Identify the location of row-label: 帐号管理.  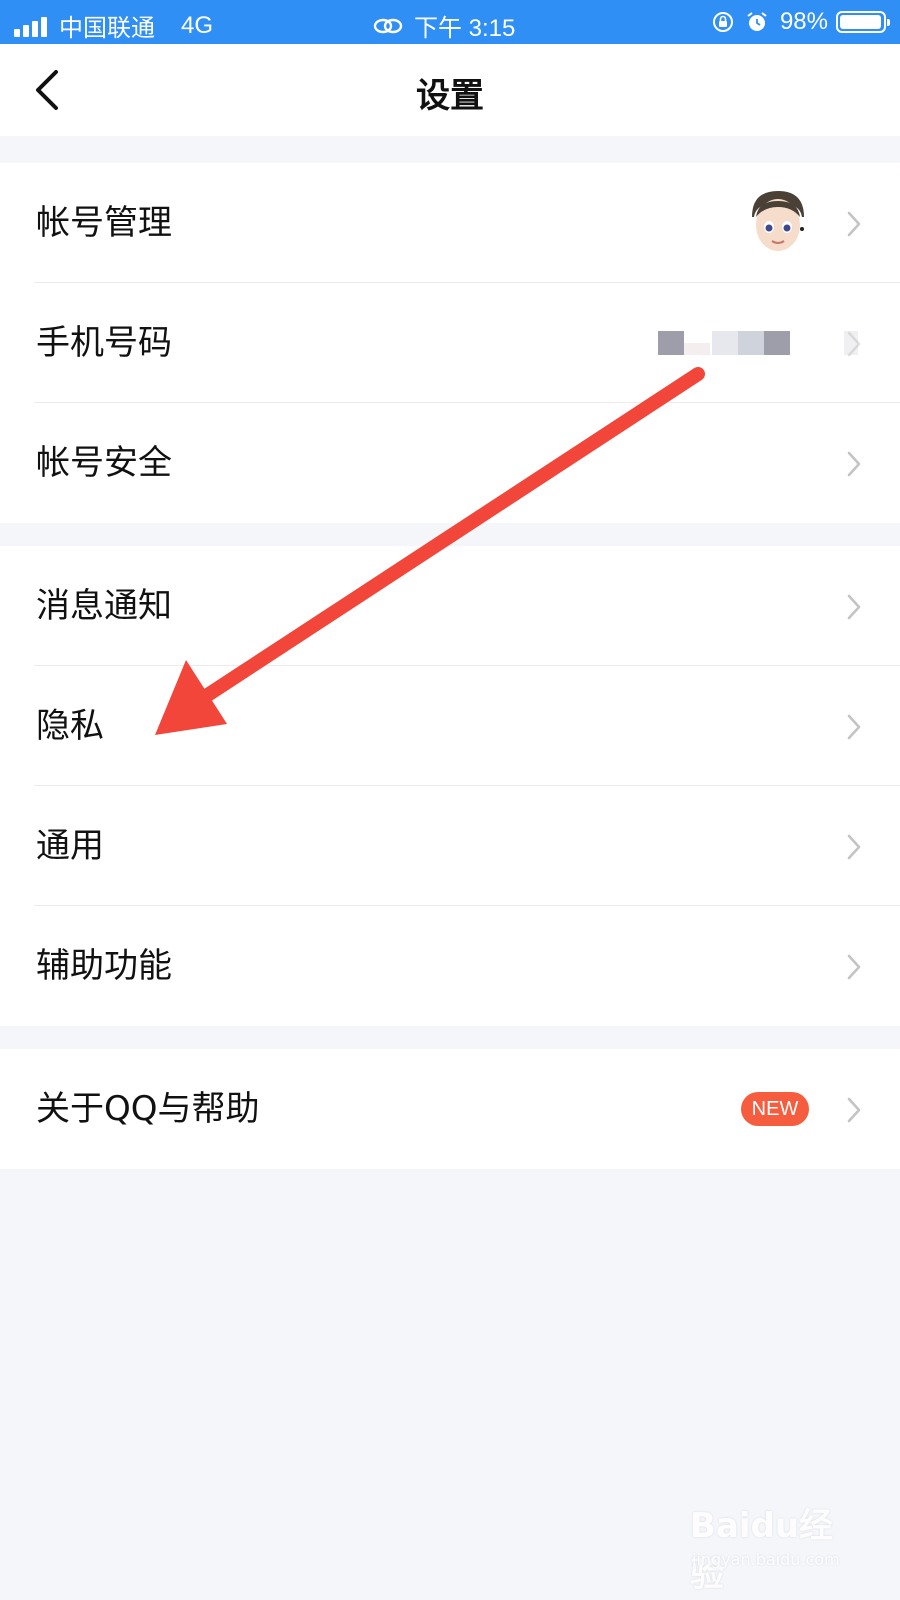
(104, 223).